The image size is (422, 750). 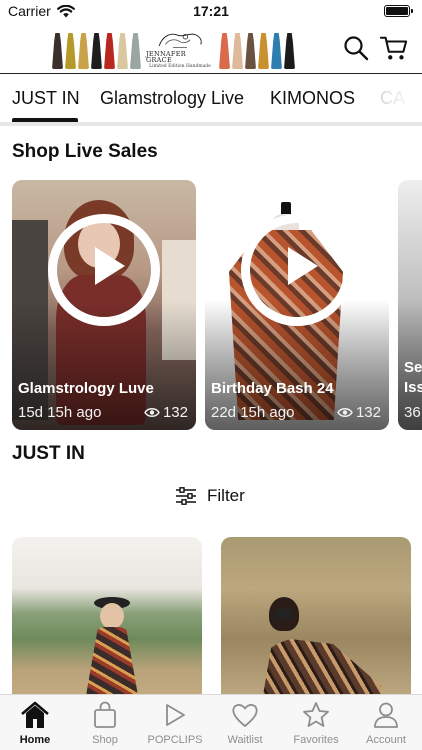 I want to click on nav-shop: Shop, so click(x=105, y=722).